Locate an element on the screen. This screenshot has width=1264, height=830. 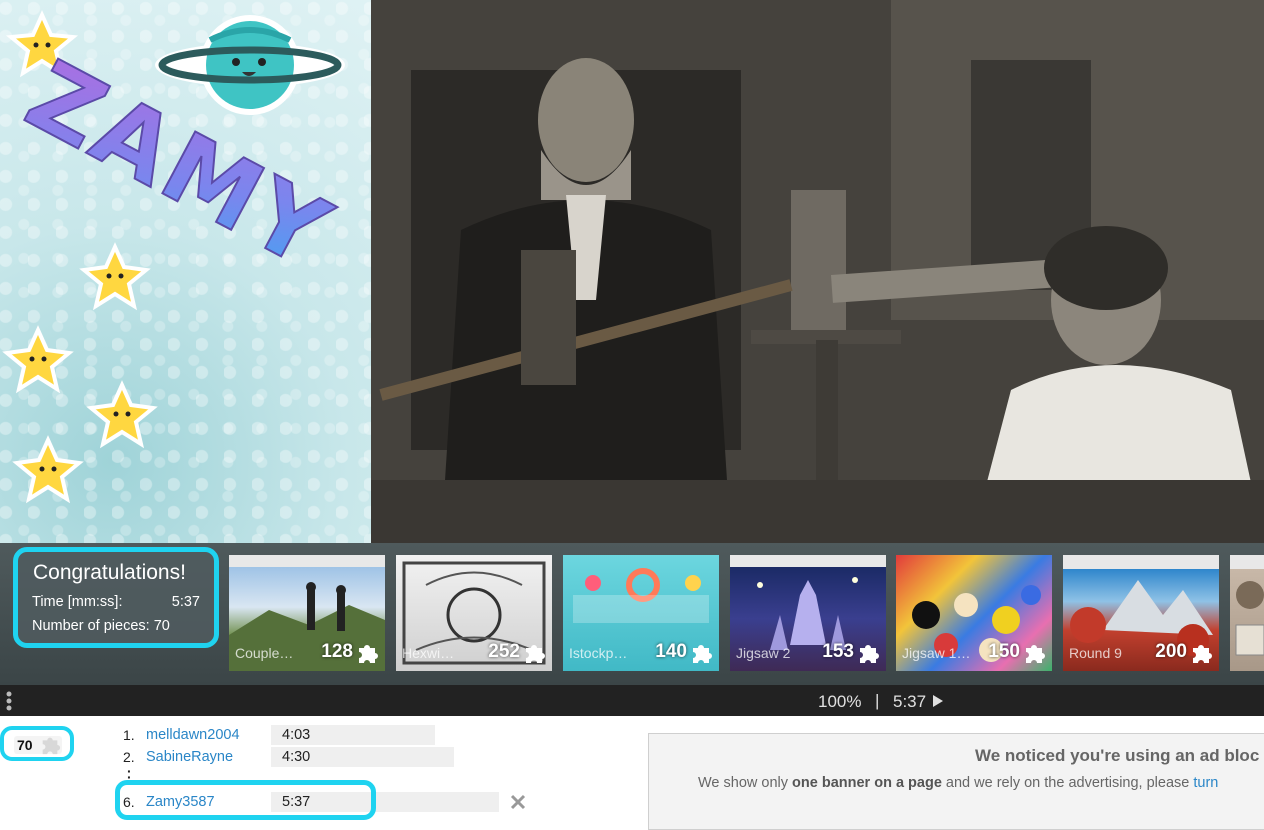
pieces-count-inner: 70 is located at coordinates (38, 745).